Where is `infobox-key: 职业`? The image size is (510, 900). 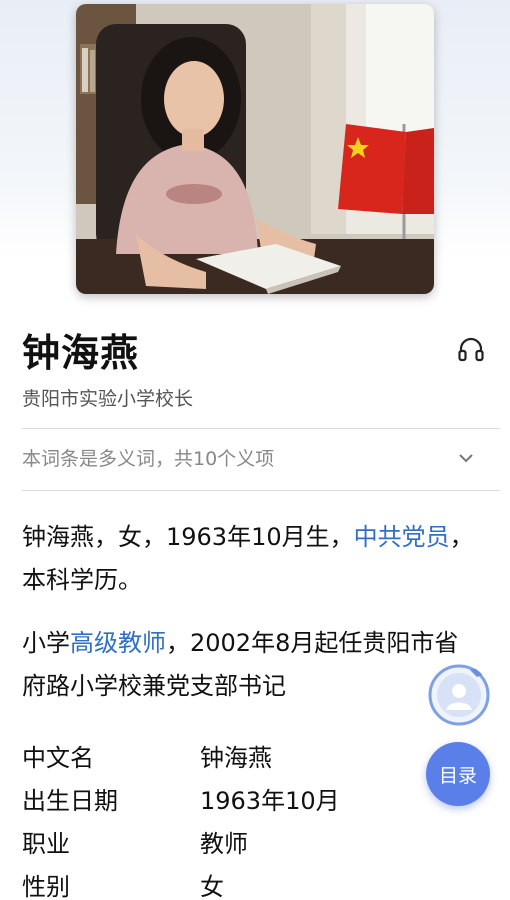
infobox-key: 职业 is located at coordinates (46, 844).